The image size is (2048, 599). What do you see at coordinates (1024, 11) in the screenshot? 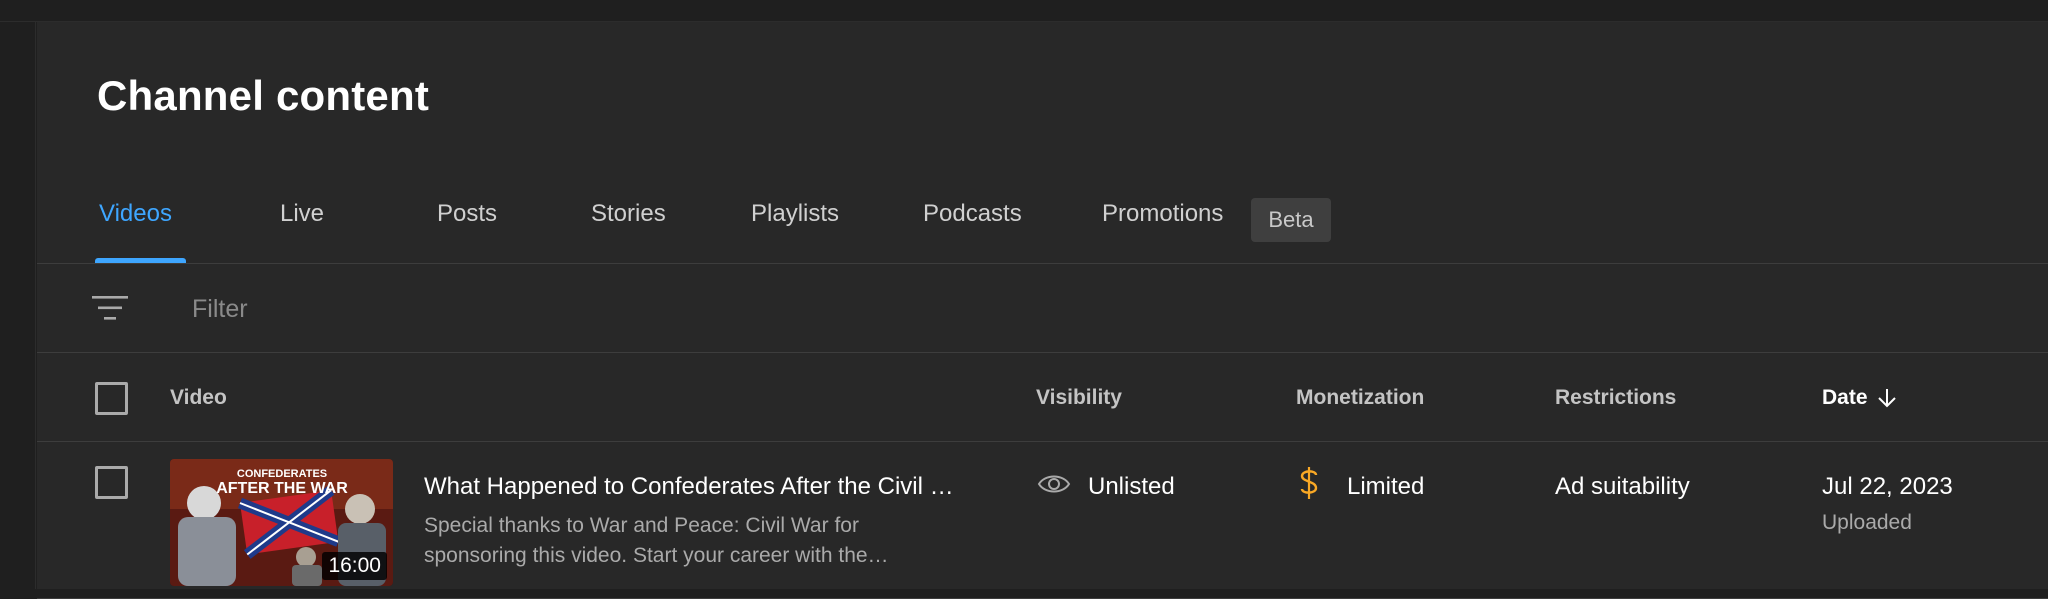
I see `top-bar` at bounding box center [1024, 11].